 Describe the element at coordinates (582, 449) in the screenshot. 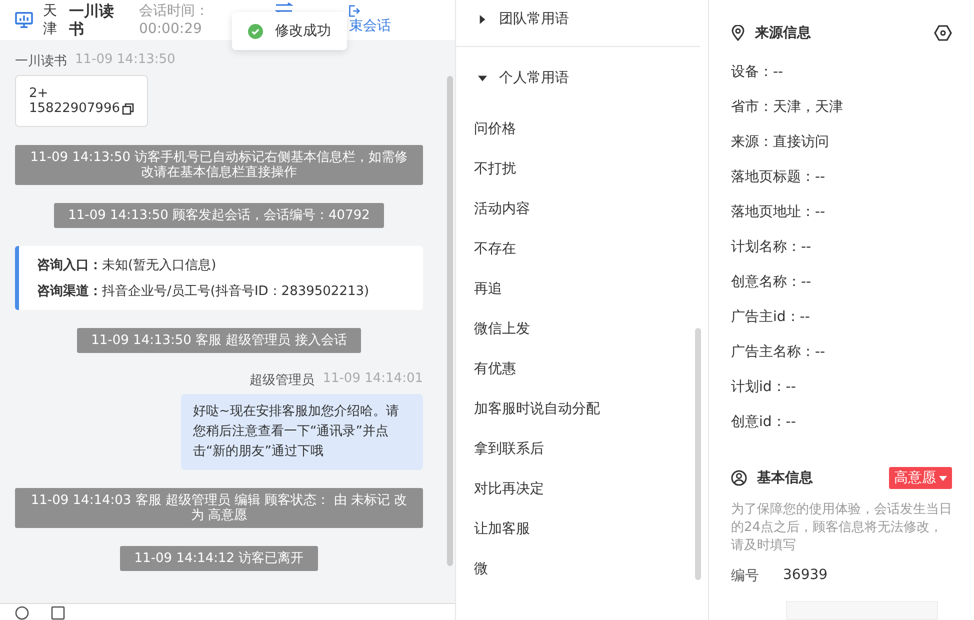

I see `phrase-item: 拿到联系后` at that location.